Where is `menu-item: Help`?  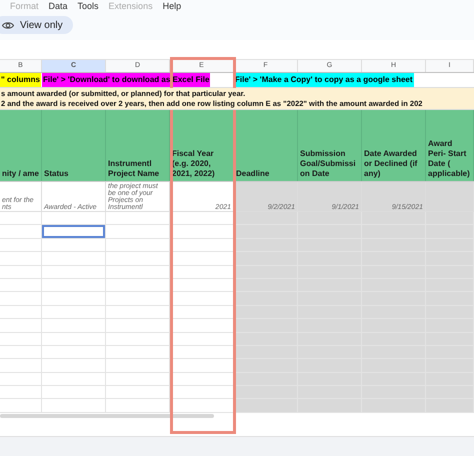
menu-item: Help is located at coordinates (172, 6).